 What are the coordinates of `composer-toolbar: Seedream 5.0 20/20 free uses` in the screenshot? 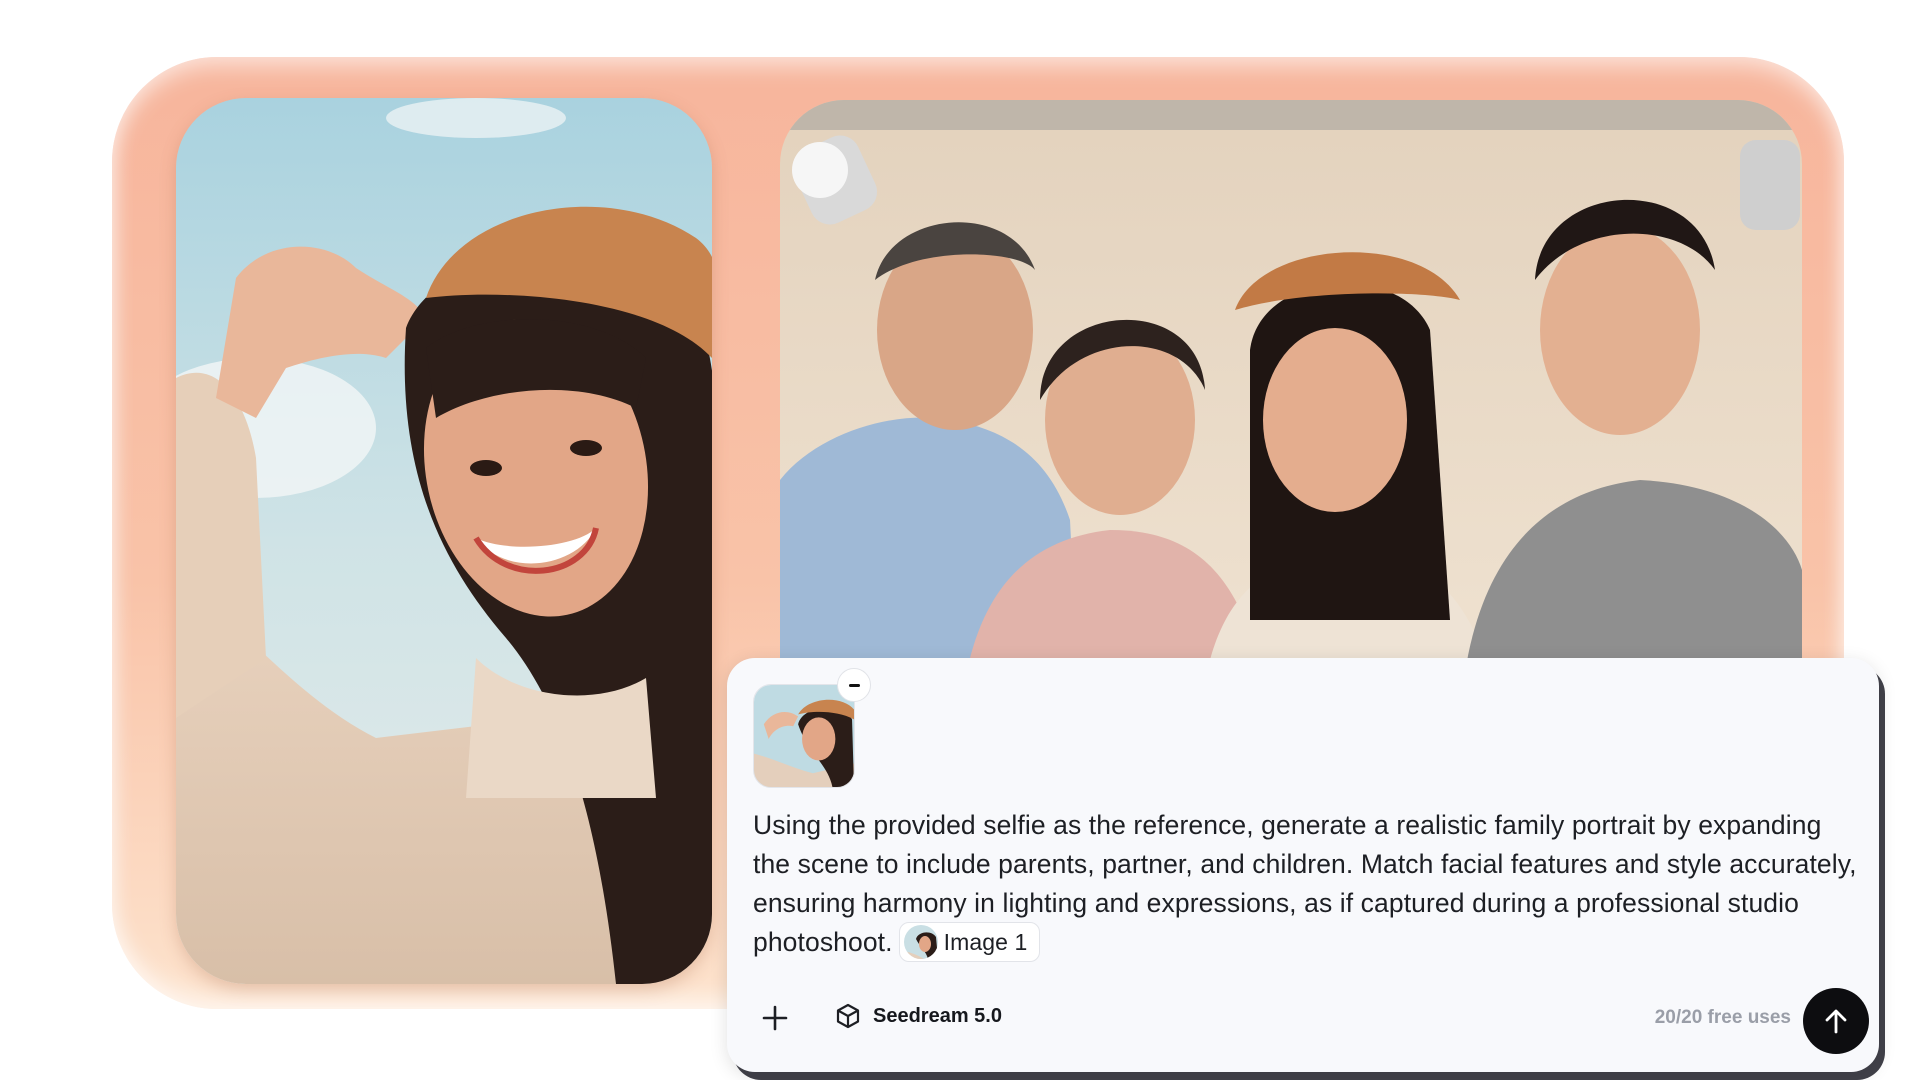 It's located at (1303, 1022).